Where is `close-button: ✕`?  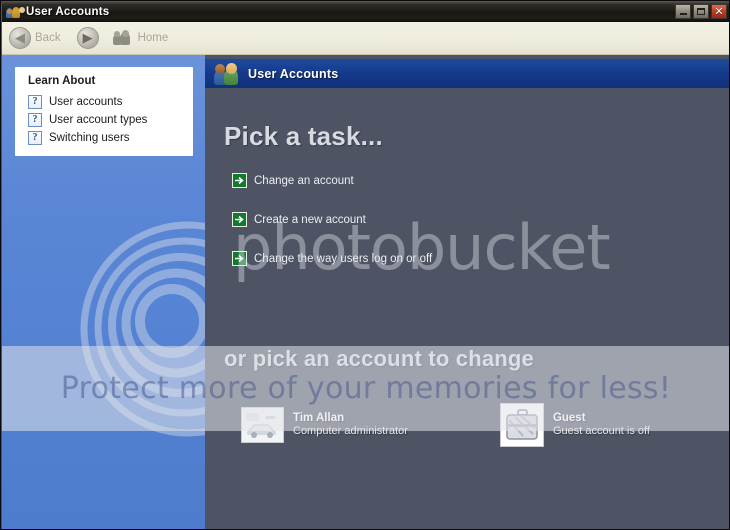
close-button: ✕ is located at coordinates (719, 11).